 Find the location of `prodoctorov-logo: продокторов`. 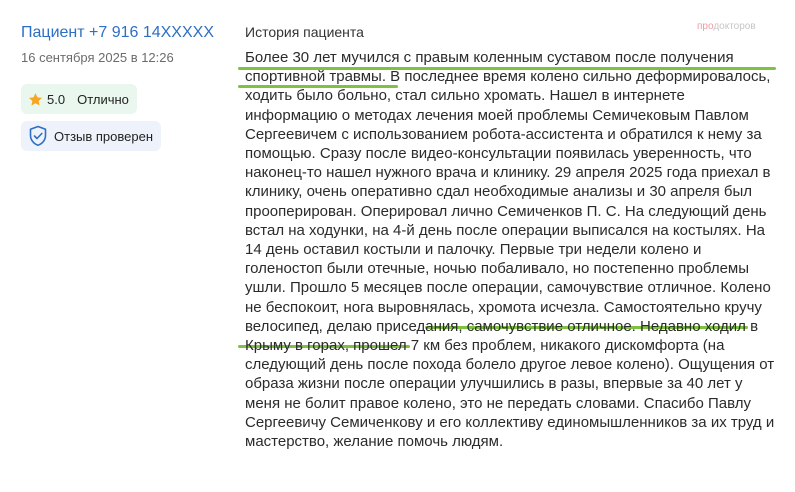

prodoctorov-logo: продокторов is located at coordinates (726, 26).